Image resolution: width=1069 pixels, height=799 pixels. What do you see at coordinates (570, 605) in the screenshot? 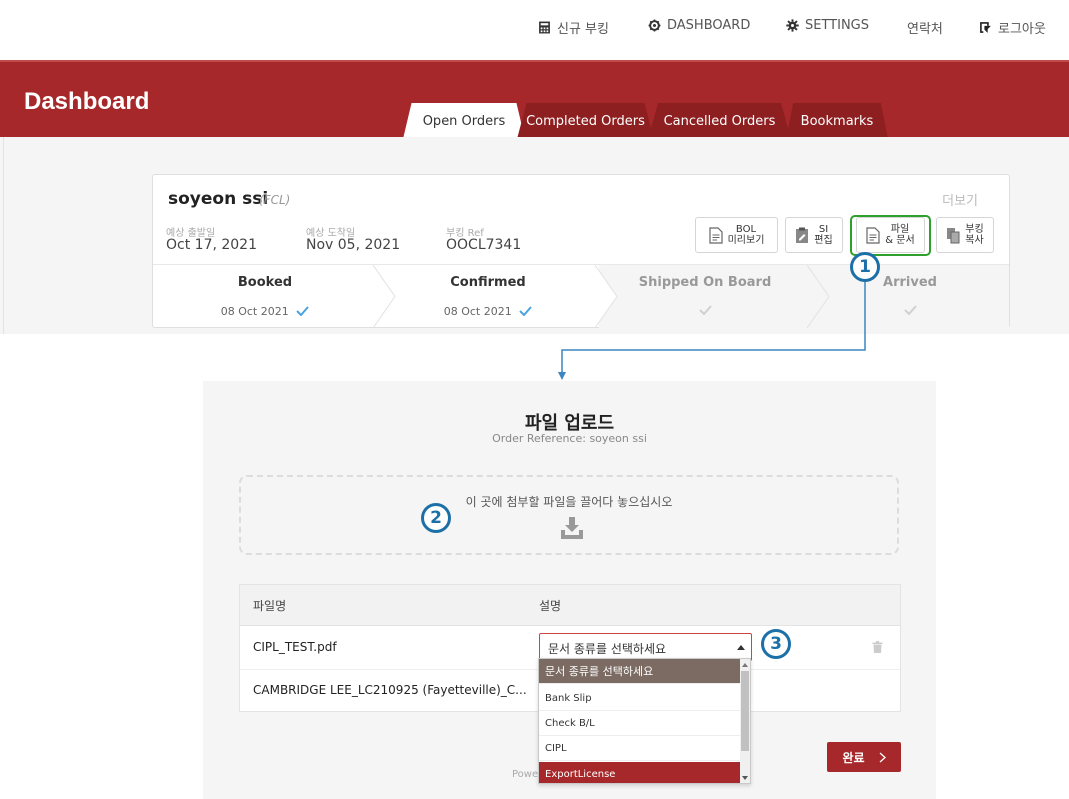
I see `file-table-header: 파일명 설명` at bounding box center [570, 605].